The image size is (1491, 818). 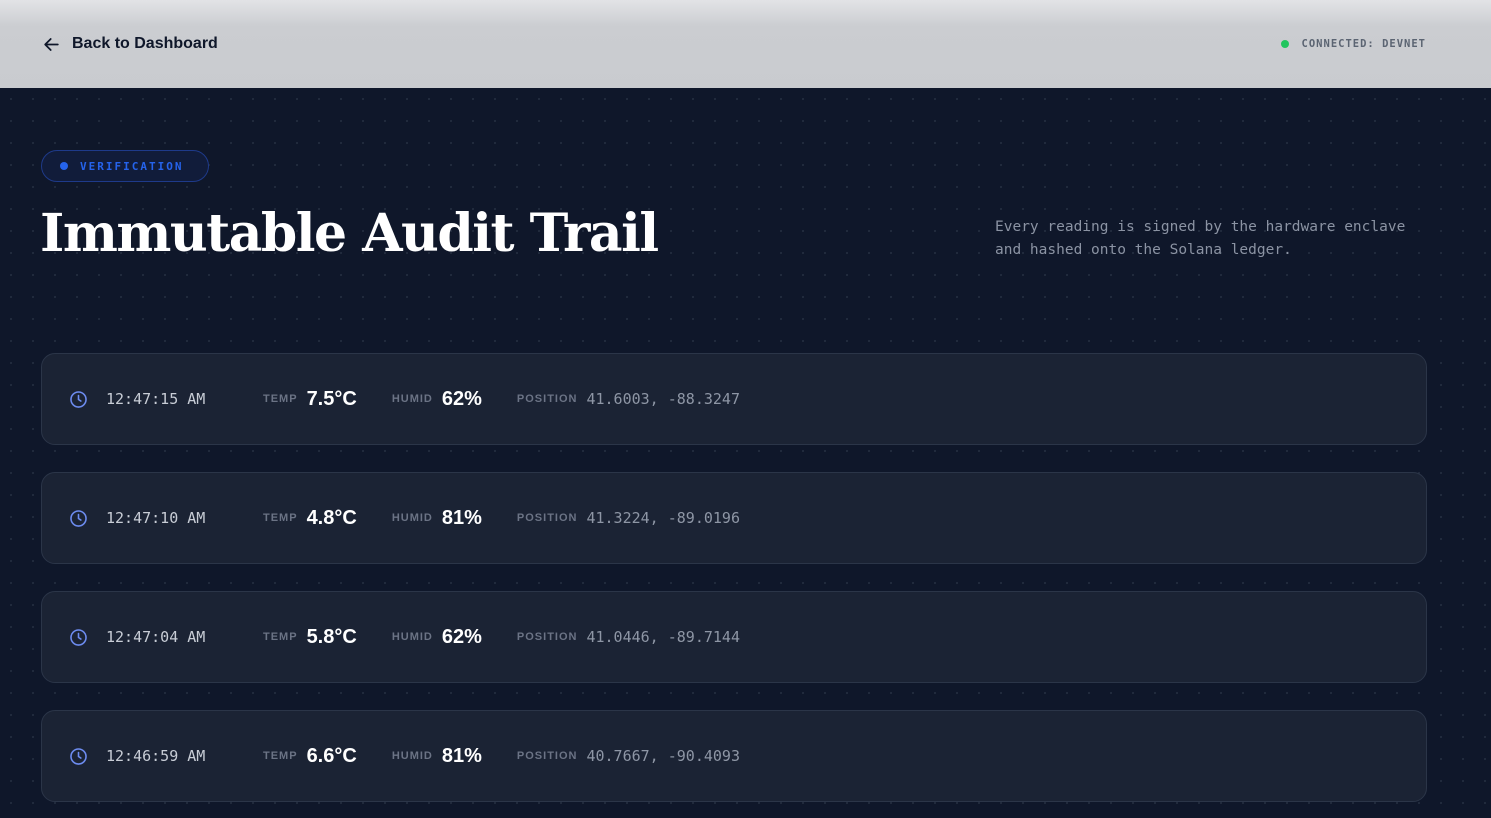 I want to click on section-badge: VERIFICATION, so click(x=125, y=166).